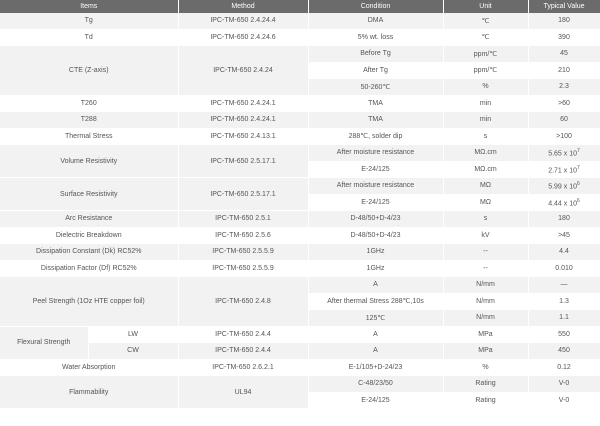  I want to click on item-cell: Dissipation Constant (Dk) RC52%, so click(89, 252).